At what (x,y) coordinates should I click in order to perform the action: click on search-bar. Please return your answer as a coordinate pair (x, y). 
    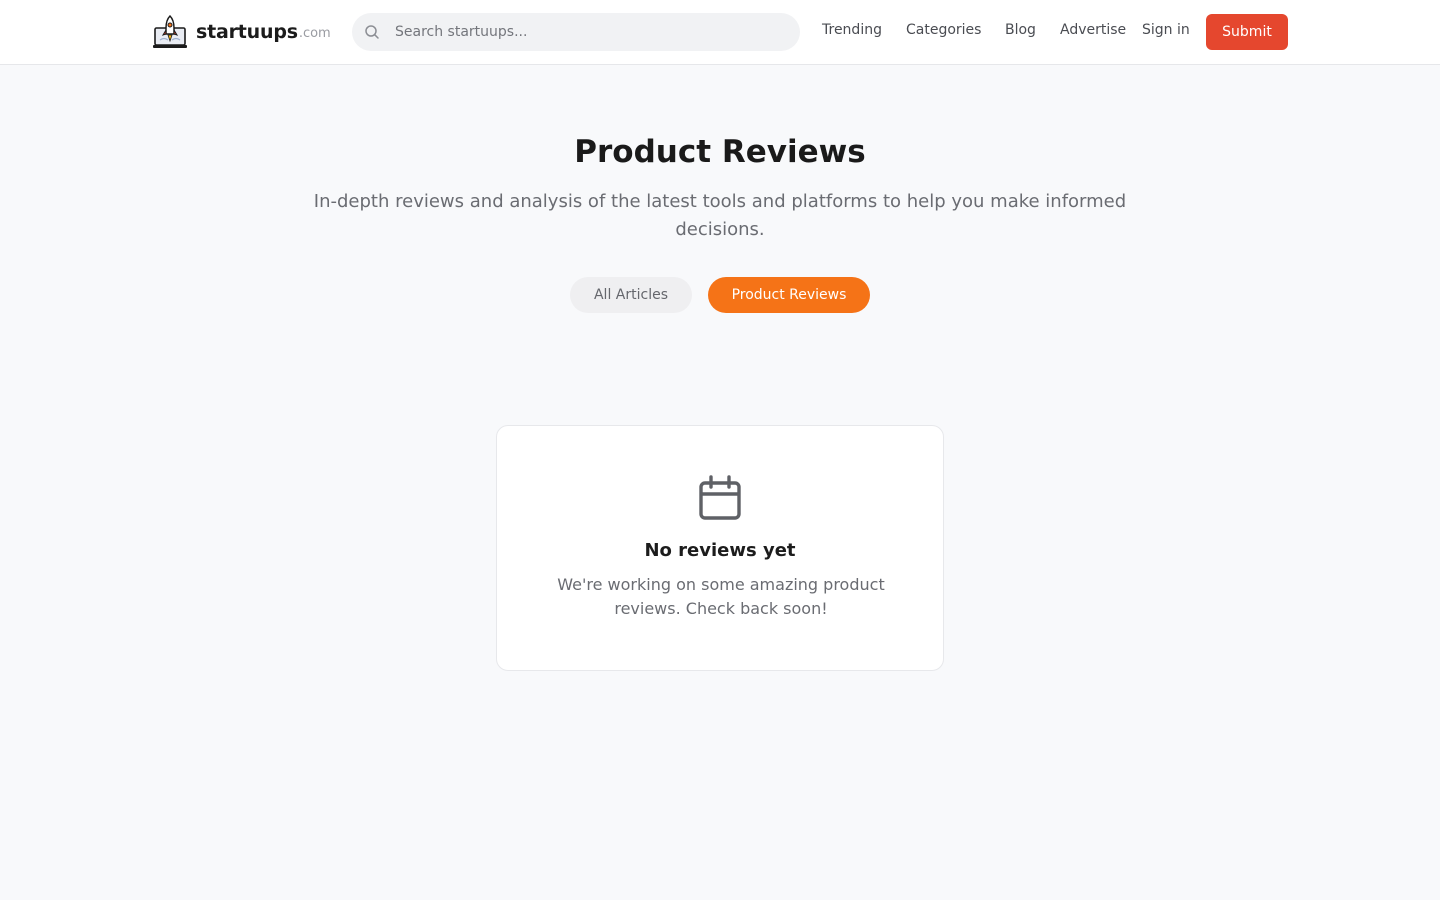
    Looking at the image, I should click on (576, 32).